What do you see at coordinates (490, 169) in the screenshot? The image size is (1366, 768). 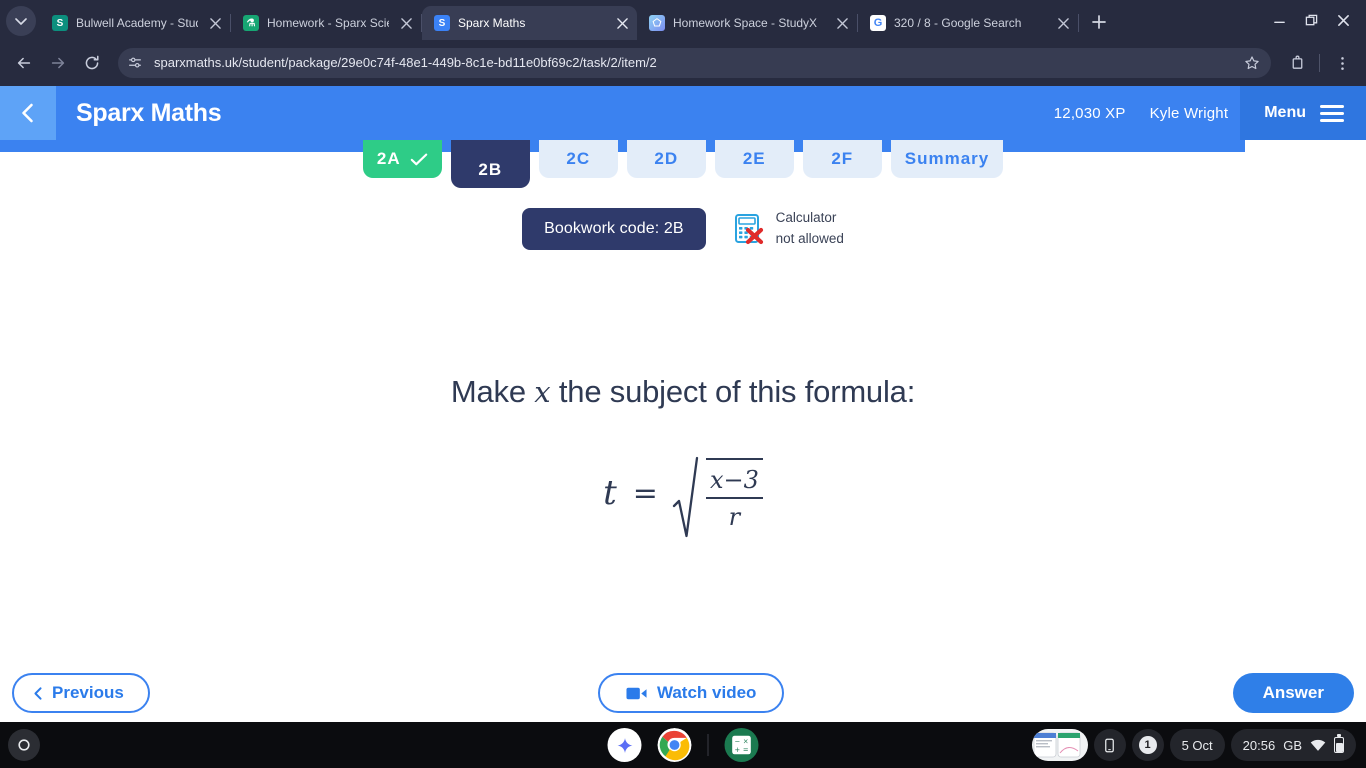 I see `task-tab-label: 2B` at bounding box center [490, 169].